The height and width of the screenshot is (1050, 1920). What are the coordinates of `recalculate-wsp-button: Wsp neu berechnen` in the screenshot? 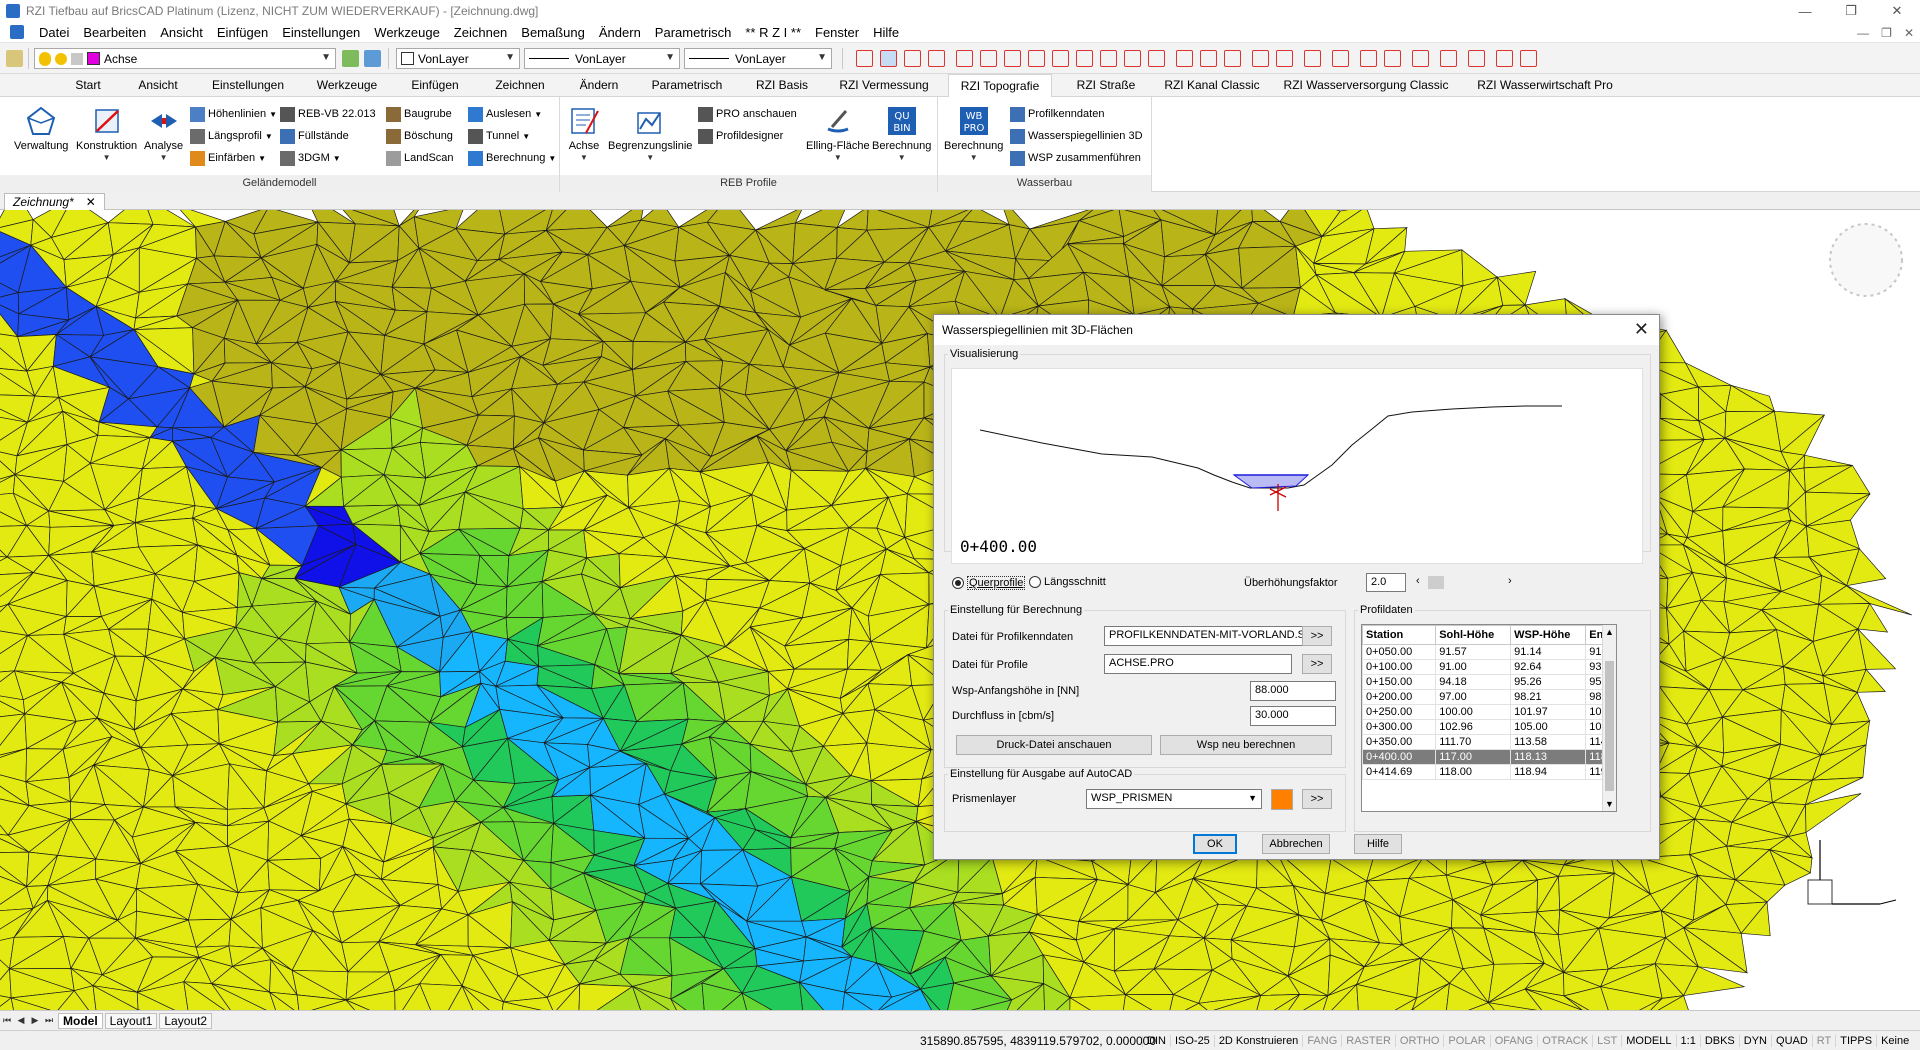 It's located at (1246, 745).